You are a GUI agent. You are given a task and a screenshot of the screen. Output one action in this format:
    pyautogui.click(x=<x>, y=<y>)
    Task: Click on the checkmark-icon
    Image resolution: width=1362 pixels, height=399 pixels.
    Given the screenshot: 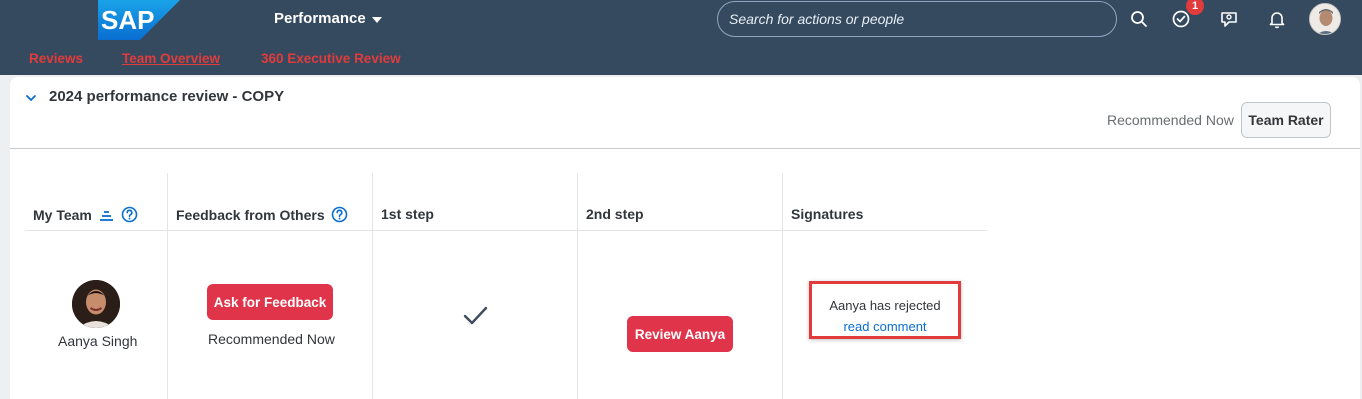 What is the action you would take?
    pyautogui.click(x=475, y=315)
    